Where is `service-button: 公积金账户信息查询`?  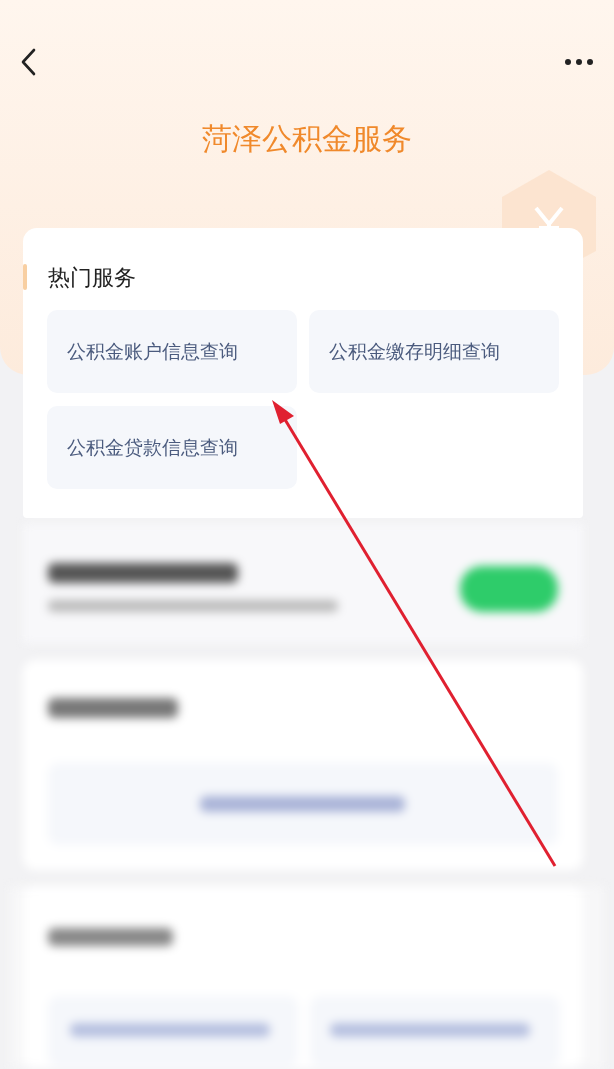 service-button: 公积金账户信息查询 is located at coordinates (172, 351).